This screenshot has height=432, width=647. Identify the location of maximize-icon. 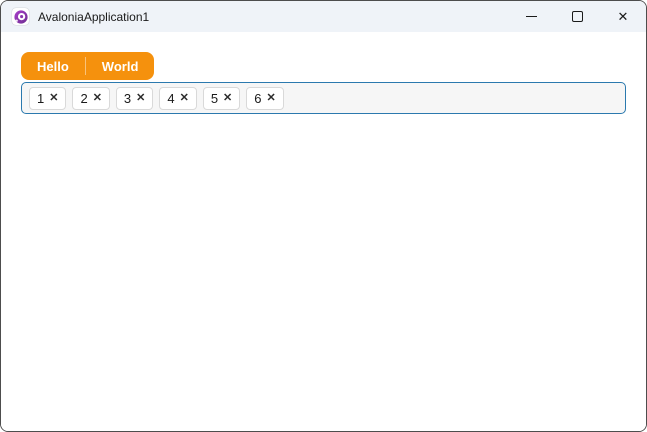
(577, 16).